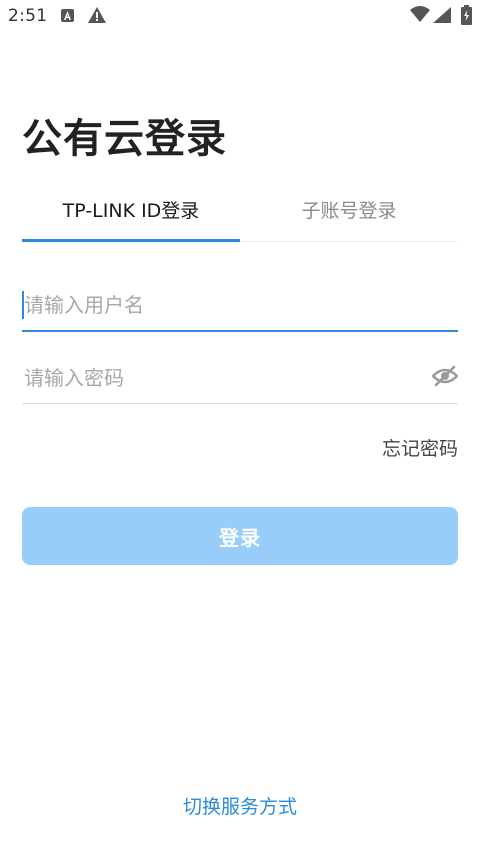 This screenshot has height=854, width=480. What do you see at coordinates (349, 216) in the screenshot?
I see `tab-sub-account: 子账号登录` at bounding box center [349, 216].